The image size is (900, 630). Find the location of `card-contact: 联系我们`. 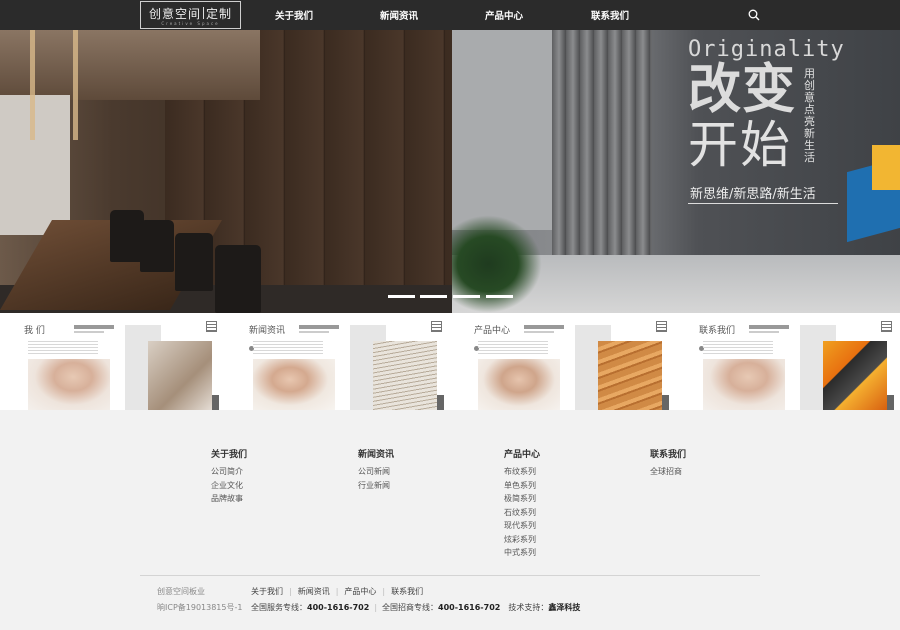

card-contact: 联系我们 is located at coordinates (793, 364).